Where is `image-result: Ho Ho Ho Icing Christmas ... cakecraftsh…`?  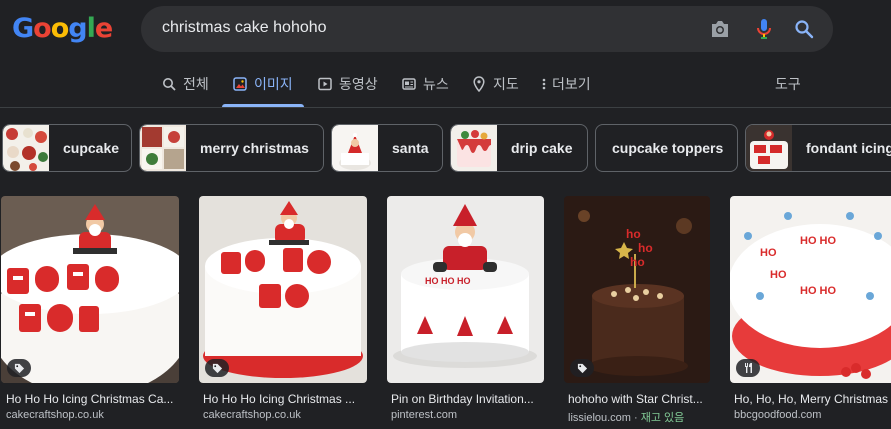
image-result: Ho Ho Ho Icing Christmas ... cakecraftsh… is located at coordinates (283, 308).